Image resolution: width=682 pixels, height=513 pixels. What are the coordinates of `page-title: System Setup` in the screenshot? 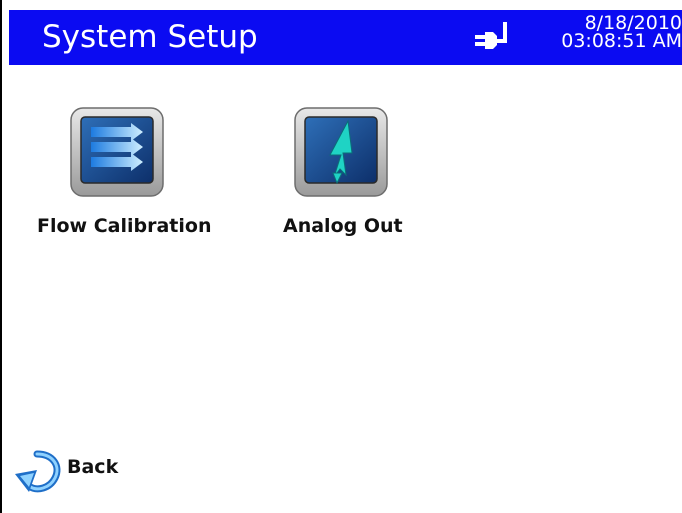 It's located at (150, 37).